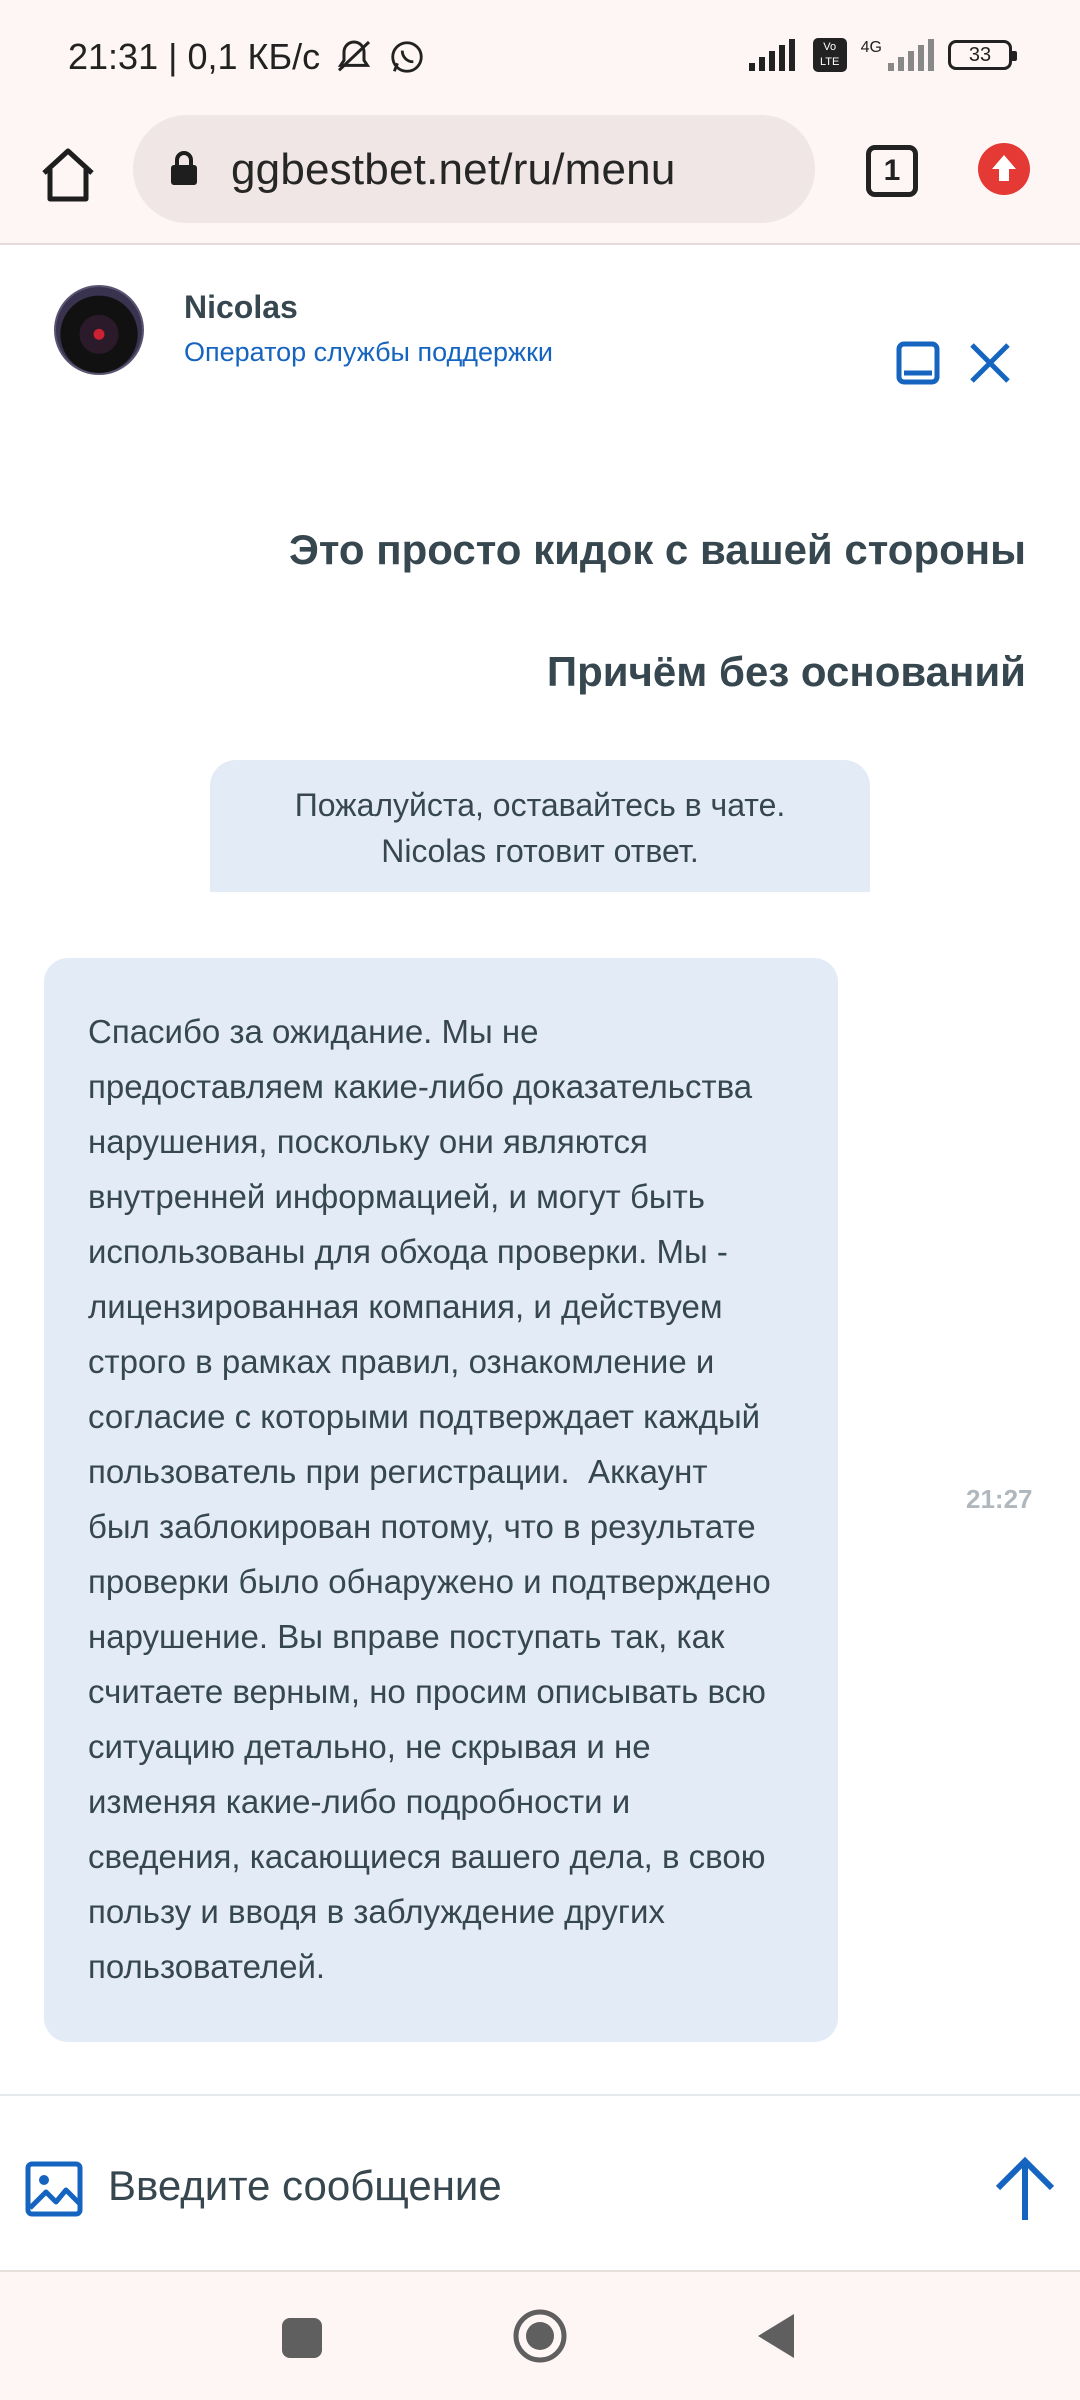 The height and width of the screenshot is (2400, 1080). What do you see at coordinates (776, 2336) in the screenshot?
I see `back-nav-icon` at bounding box center [776, 2336].